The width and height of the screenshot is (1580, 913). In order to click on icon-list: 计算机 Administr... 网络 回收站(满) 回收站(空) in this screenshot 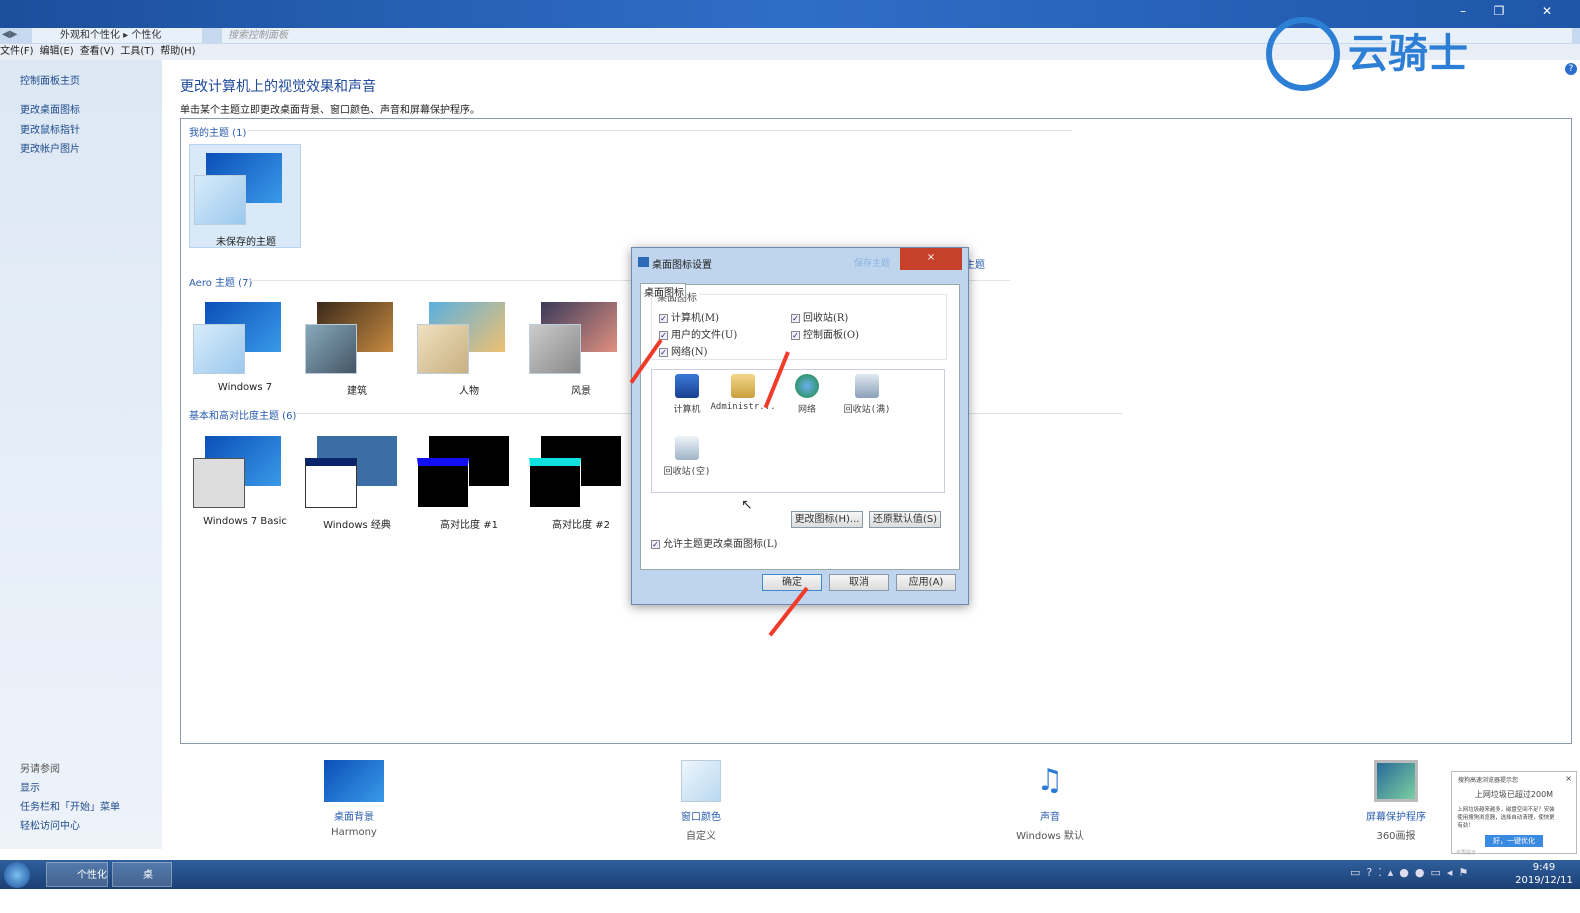, I will do `click(798, 431)`.